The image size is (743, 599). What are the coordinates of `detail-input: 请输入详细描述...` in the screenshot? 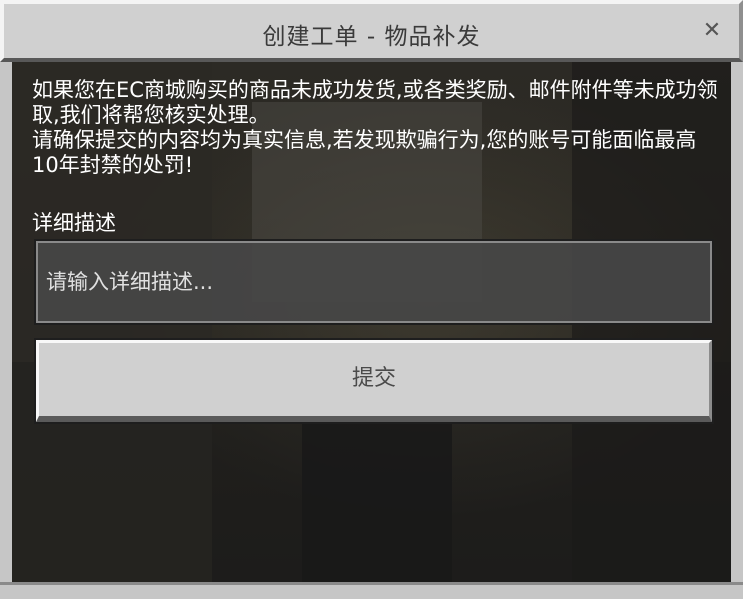 It's located at (374, 282).